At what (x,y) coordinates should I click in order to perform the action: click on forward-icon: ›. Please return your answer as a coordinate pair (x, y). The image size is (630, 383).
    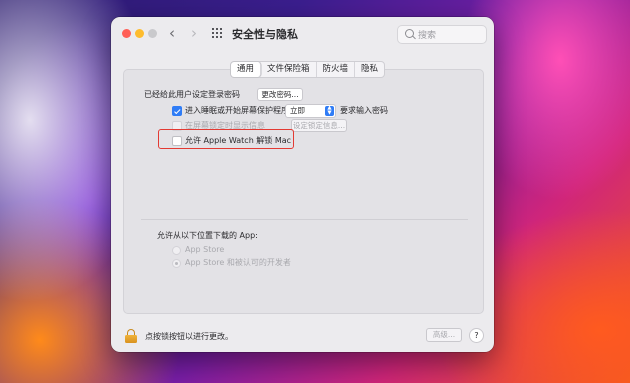
    Looking at the image, I should click on (194, 33).